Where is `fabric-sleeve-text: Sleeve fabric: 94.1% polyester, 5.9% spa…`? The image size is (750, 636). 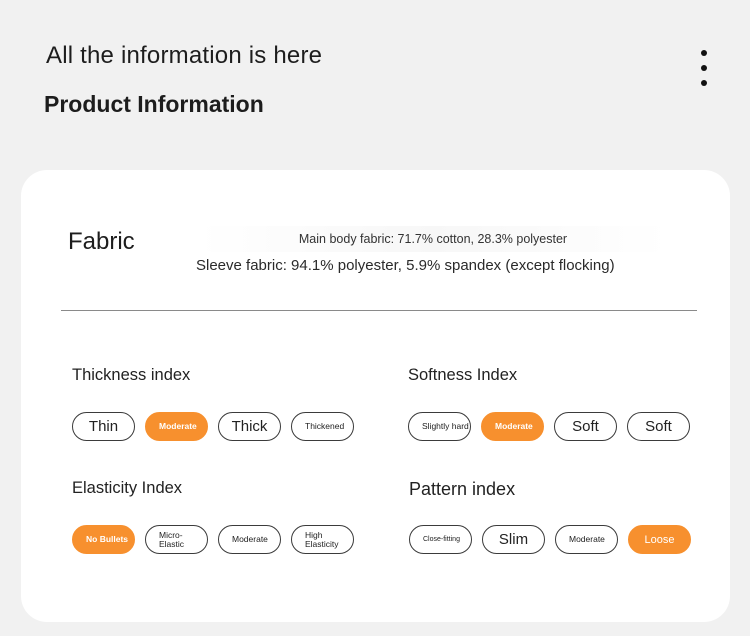
fabric-sleeve-text: Sleeve fabric: 94.1% polyester, 5.9% spa… is located at coordinates (405, 265).